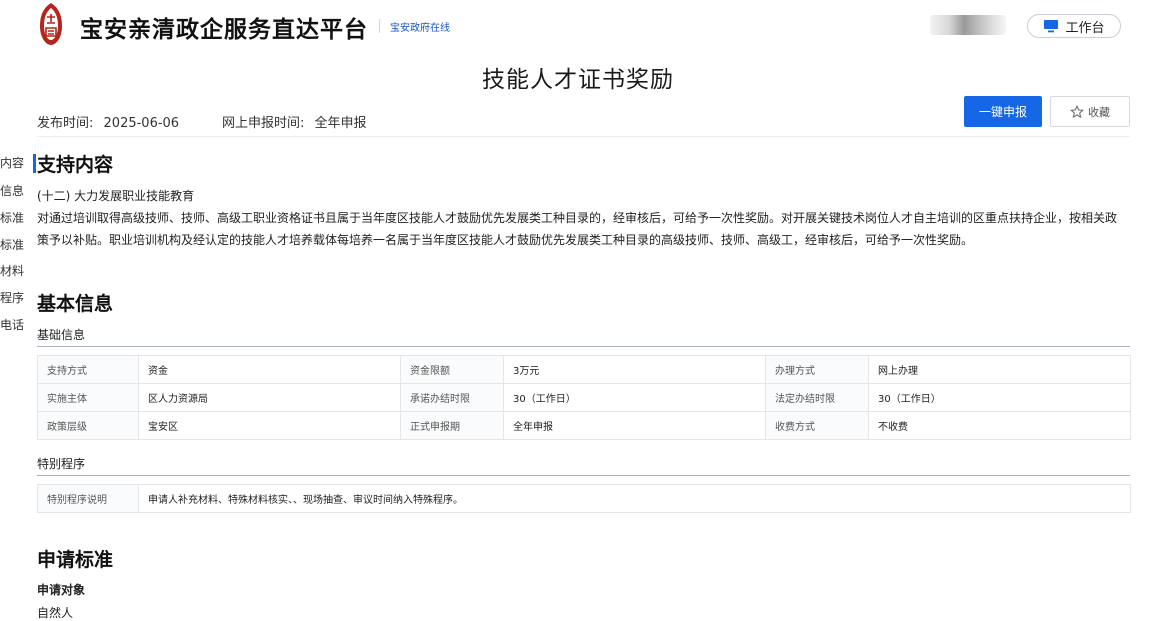 This screenshot has height=621, width=1156. What do you see at coordinates (1003, 111) in the screenshot?
I see `one-click-apply-button: 一键申报` at bounding box center [1003, 111].